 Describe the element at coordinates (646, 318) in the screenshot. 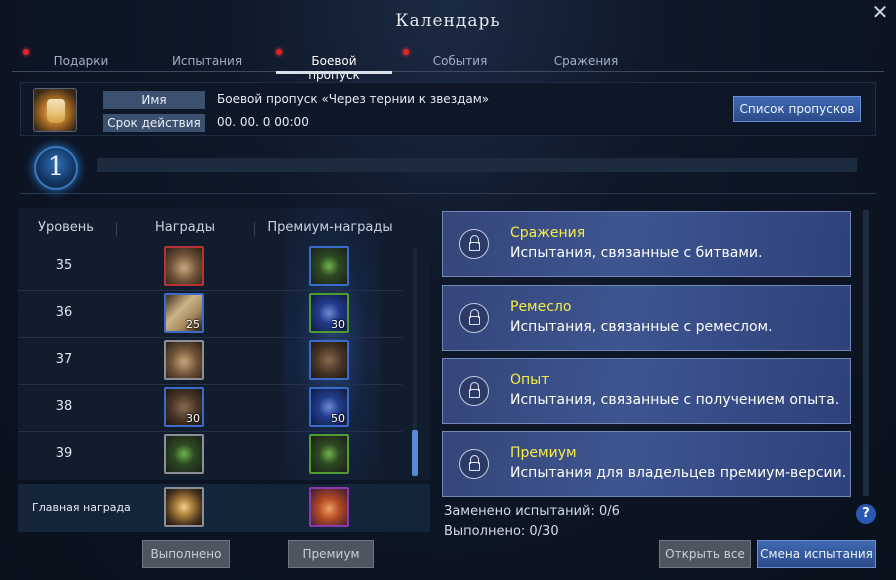

I see `challenge-card-crafting: Ремесло Испытания, связанные с ремеслом.` at that location.